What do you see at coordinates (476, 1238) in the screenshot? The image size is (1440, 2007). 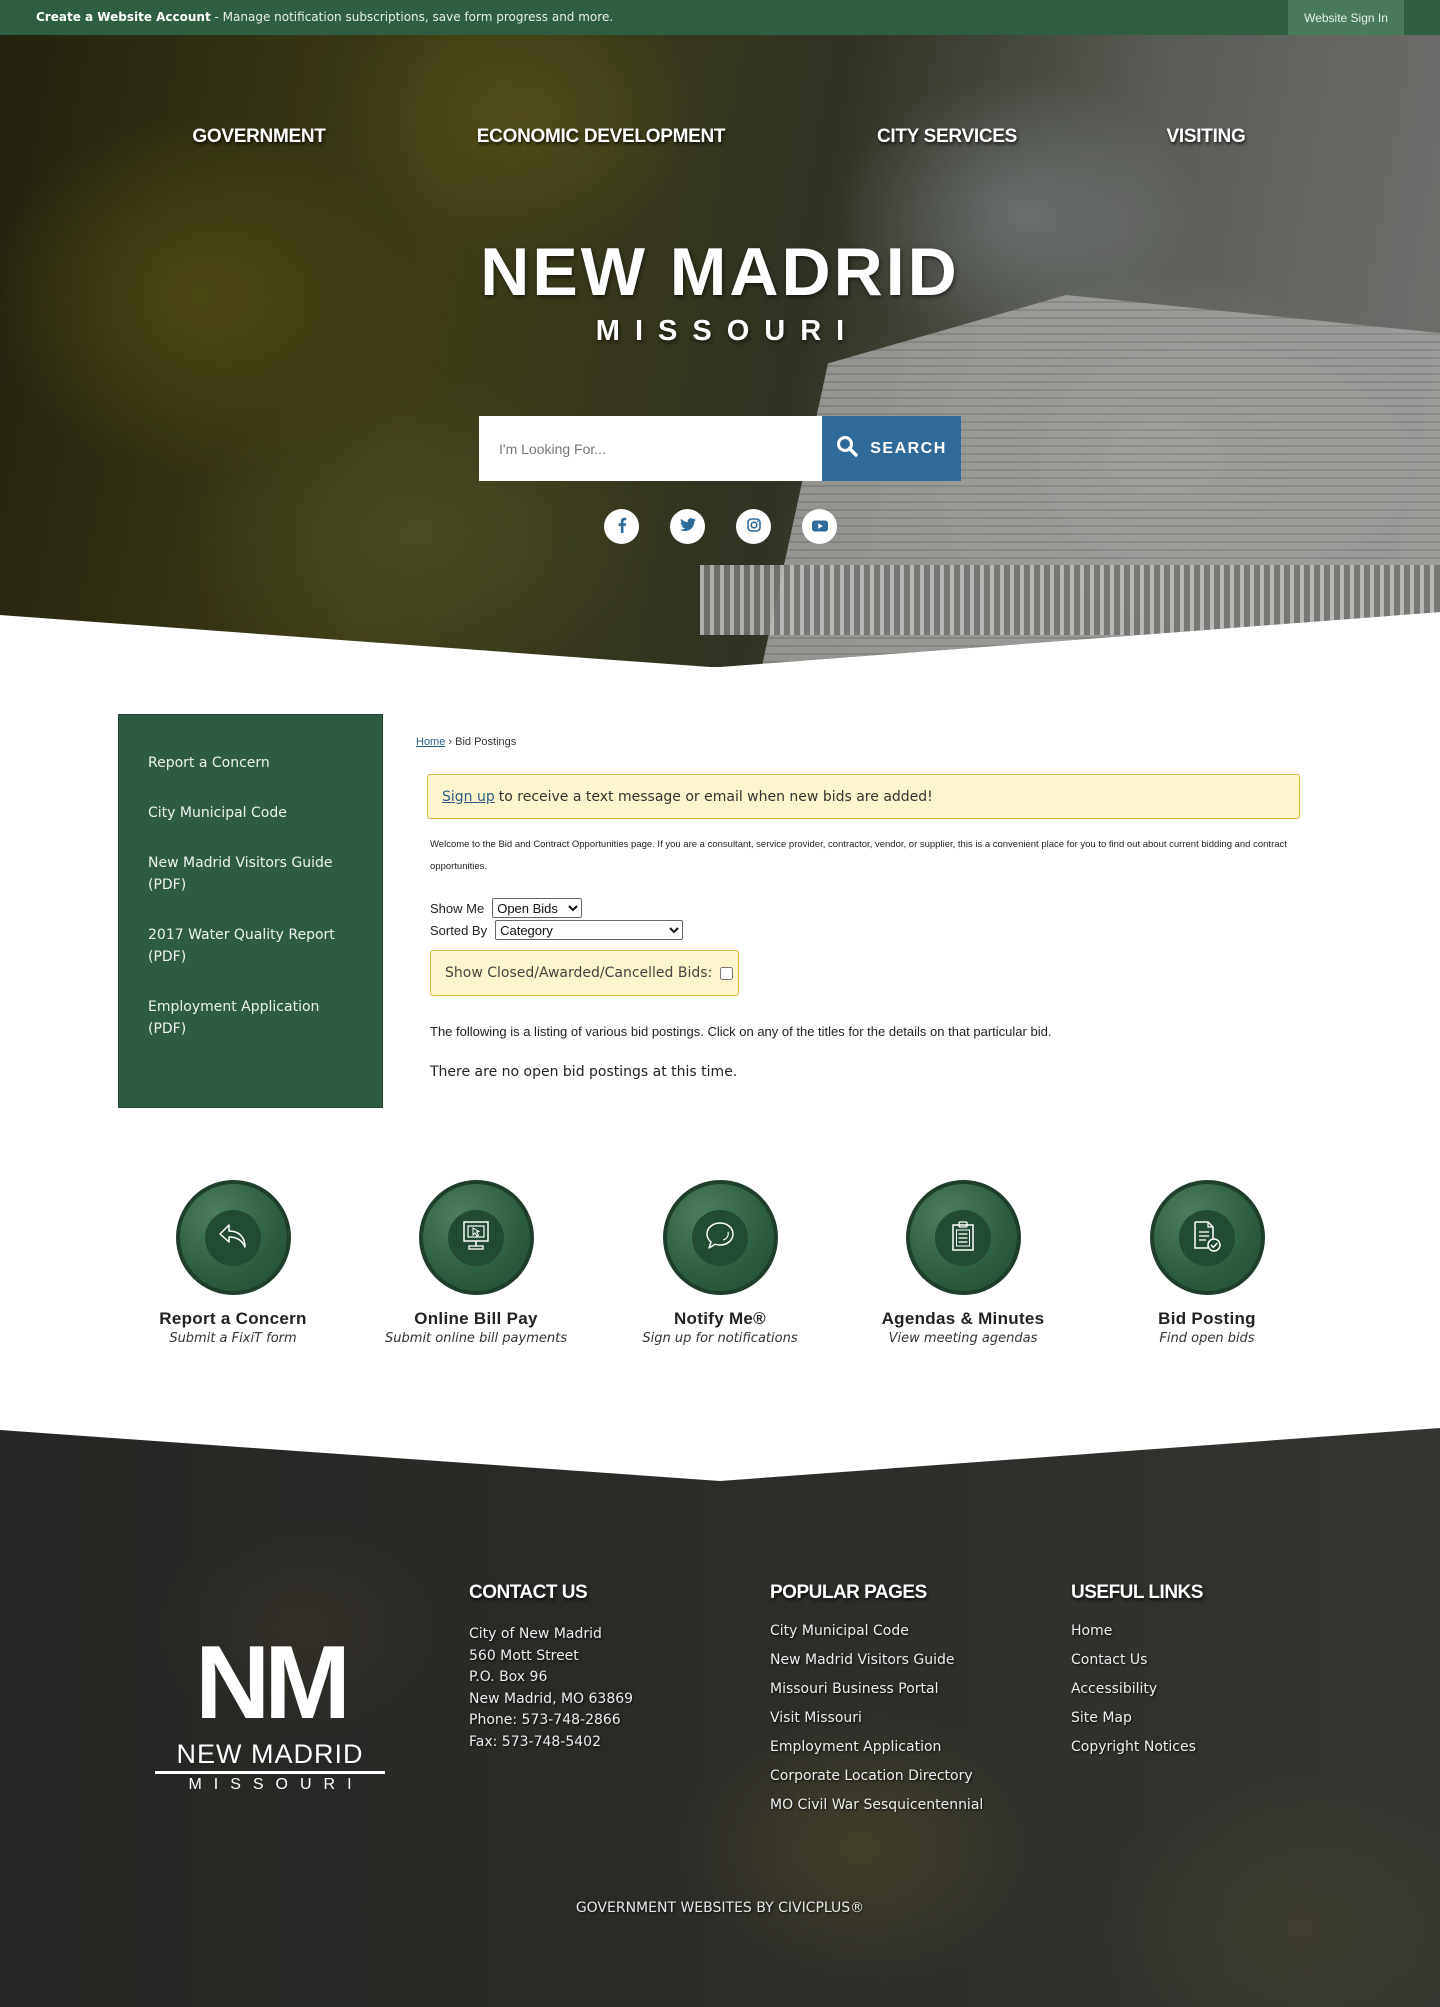 I see `computer-monitor-icon` at bounding box center [476, 1238].